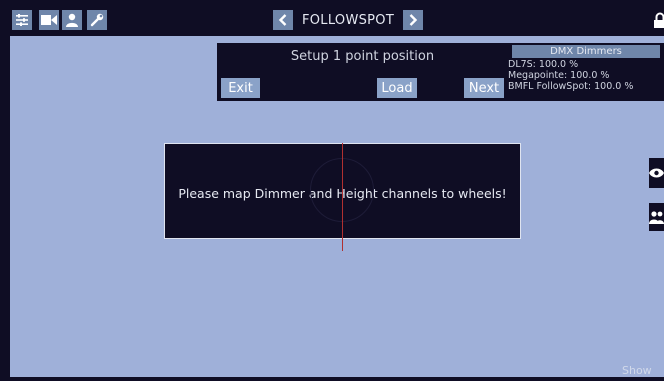 Image resolution: width=664 pixels, height=381 pixels. I want to click on left-frame, so click(5, 190).